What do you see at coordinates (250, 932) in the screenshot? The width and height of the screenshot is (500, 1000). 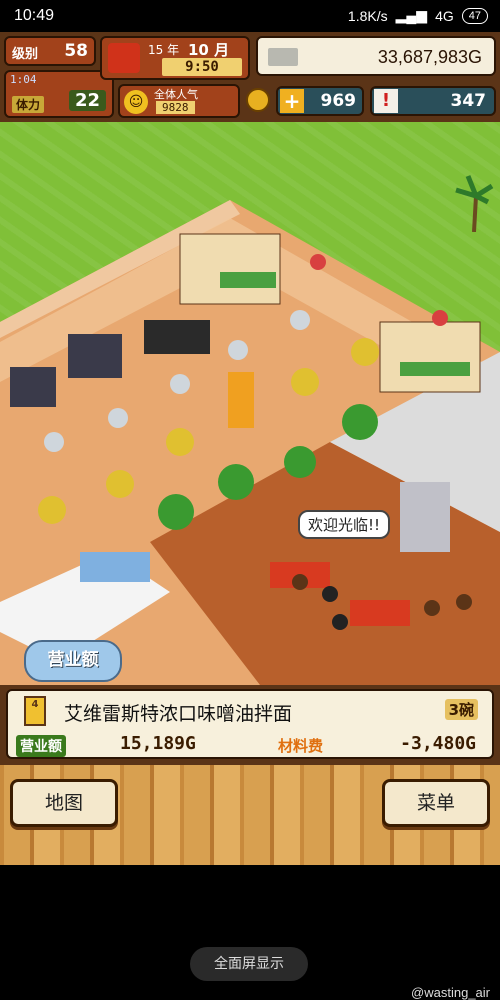 I see `system-nav-area: 全面屏显示 @wasting_air` at bounding box center [250, 932].